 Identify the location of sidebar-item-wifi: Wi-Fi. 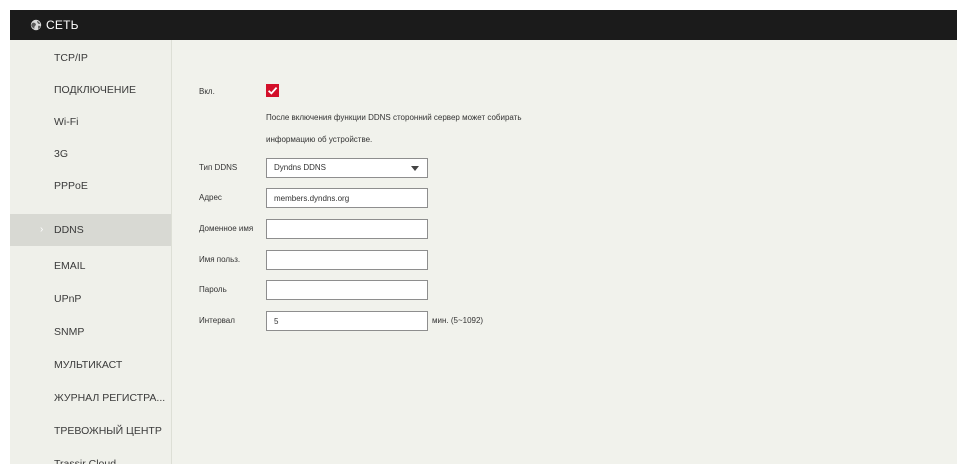
(90, 122).